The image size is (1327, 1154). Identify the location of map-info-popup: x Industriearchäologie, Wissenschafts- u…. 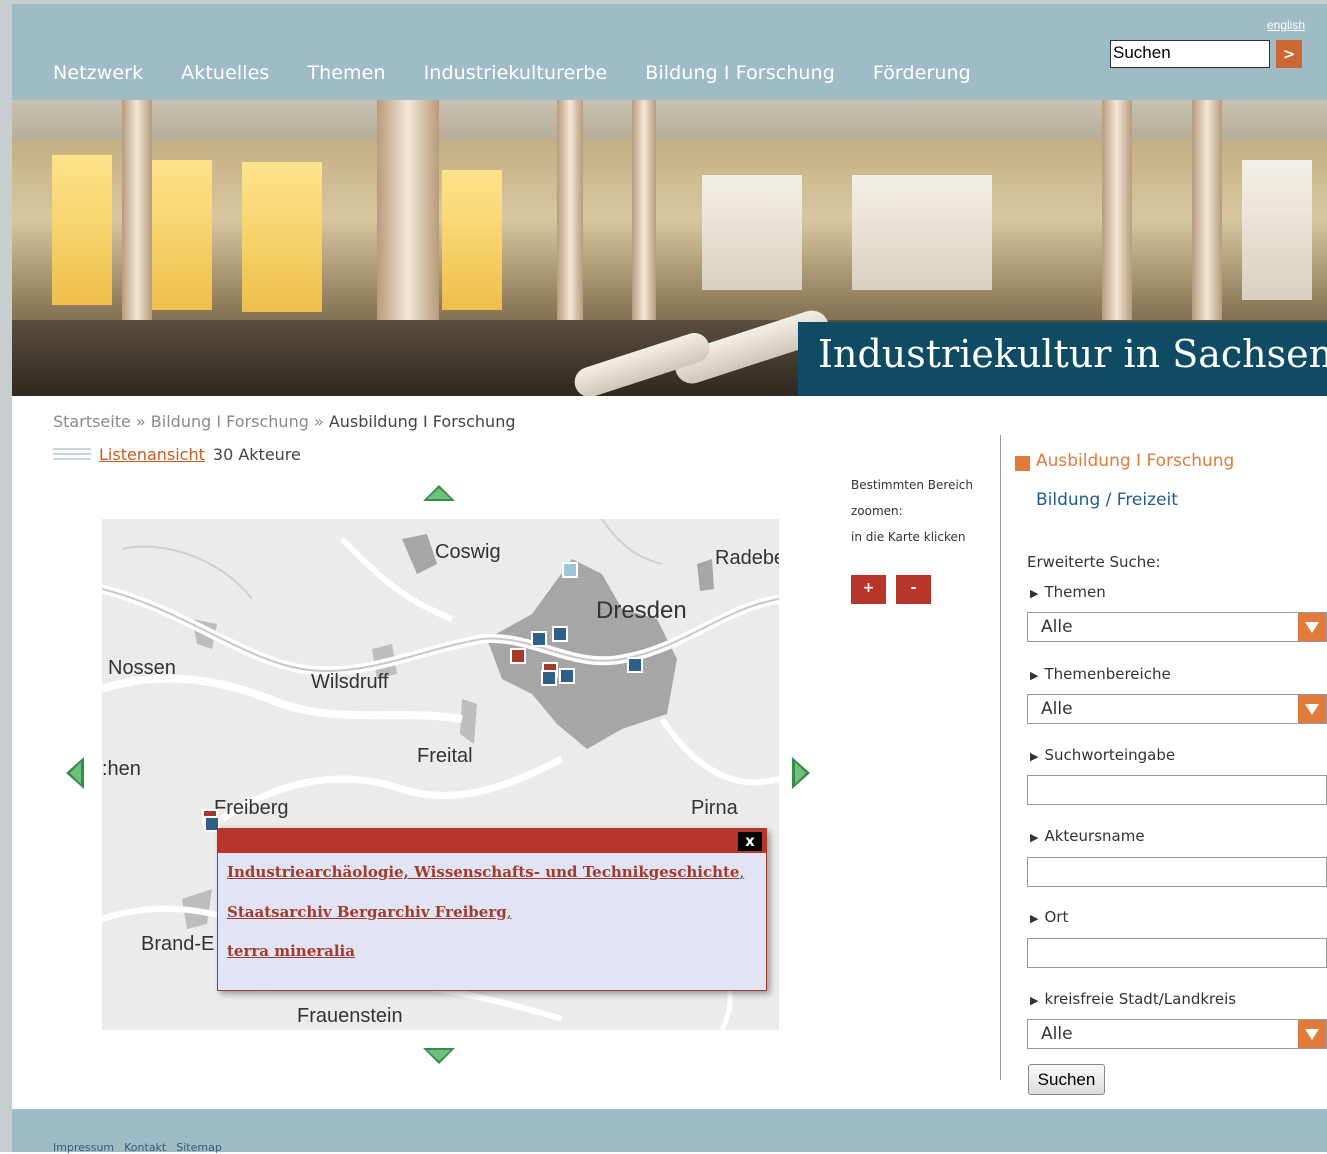
(492, 909).